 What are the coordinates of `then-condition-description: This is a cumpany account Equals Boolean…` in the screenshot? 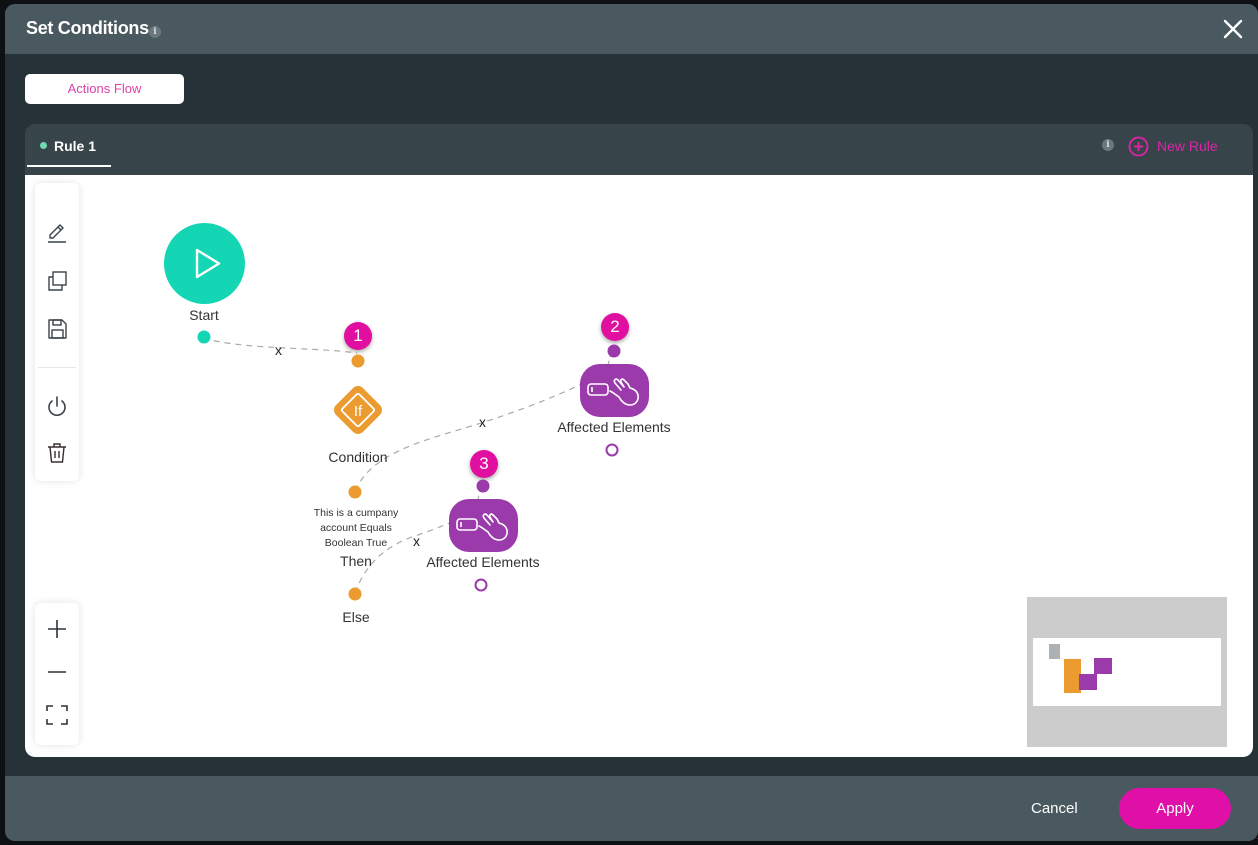 It's located at (356, 528).